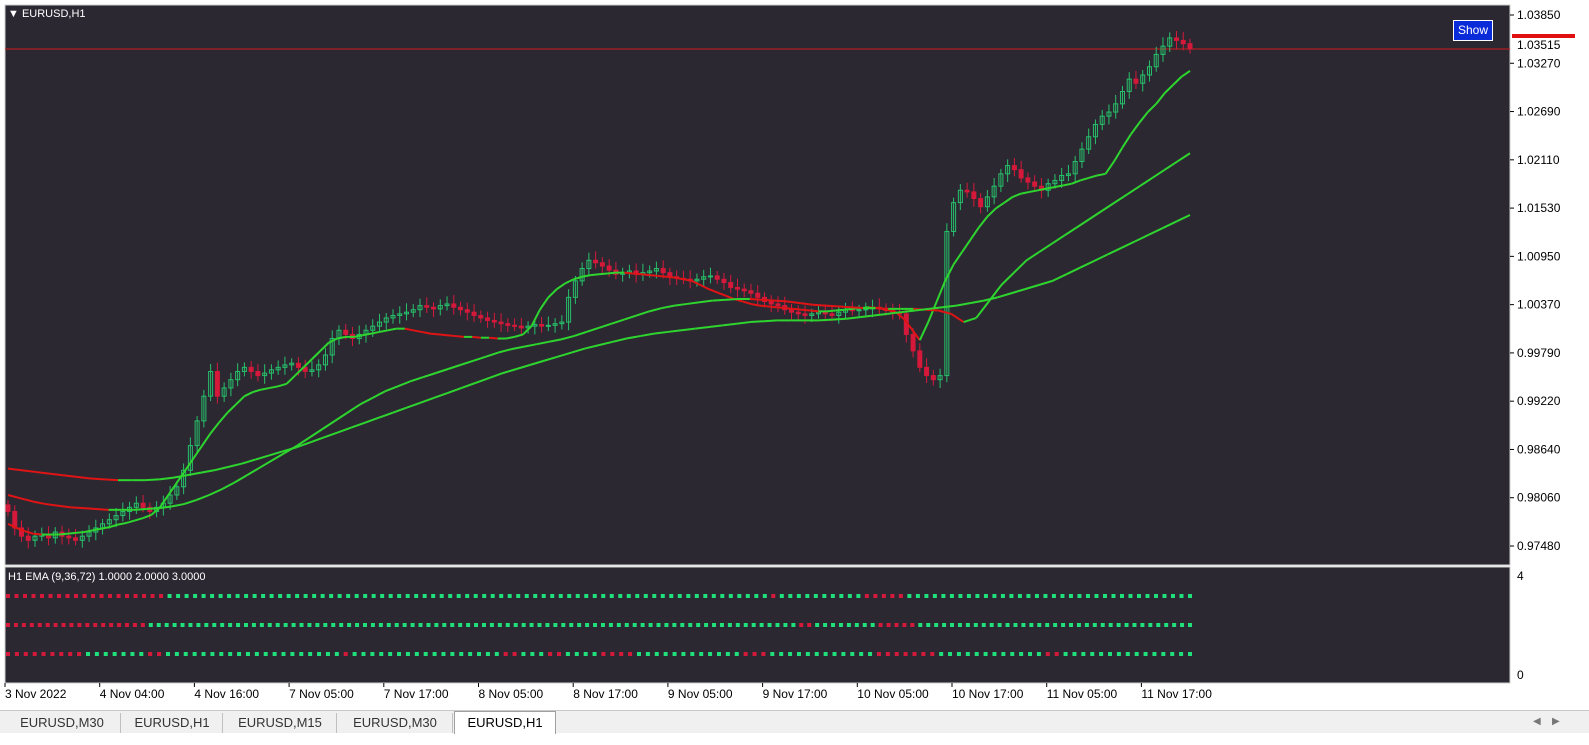 The height and width of the screenshot is (745, 1589). What do you see at coordinates (172, 723) in the screenshot?
I see `tab-eurusd-h1-1: EURUSD,H1` at bounding box center [172, 723].